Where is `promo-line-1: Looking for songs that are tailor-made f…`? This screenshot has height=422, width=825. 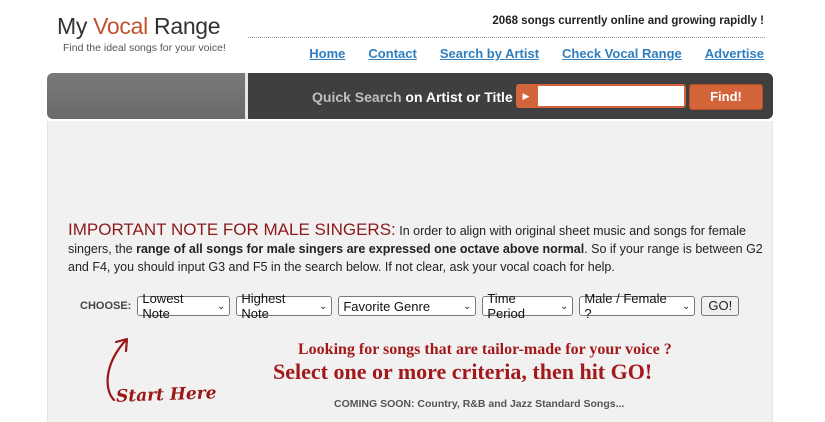 promo-line-1: Looking for songs that are tailor-made f… is located at coordinates (485, 349).